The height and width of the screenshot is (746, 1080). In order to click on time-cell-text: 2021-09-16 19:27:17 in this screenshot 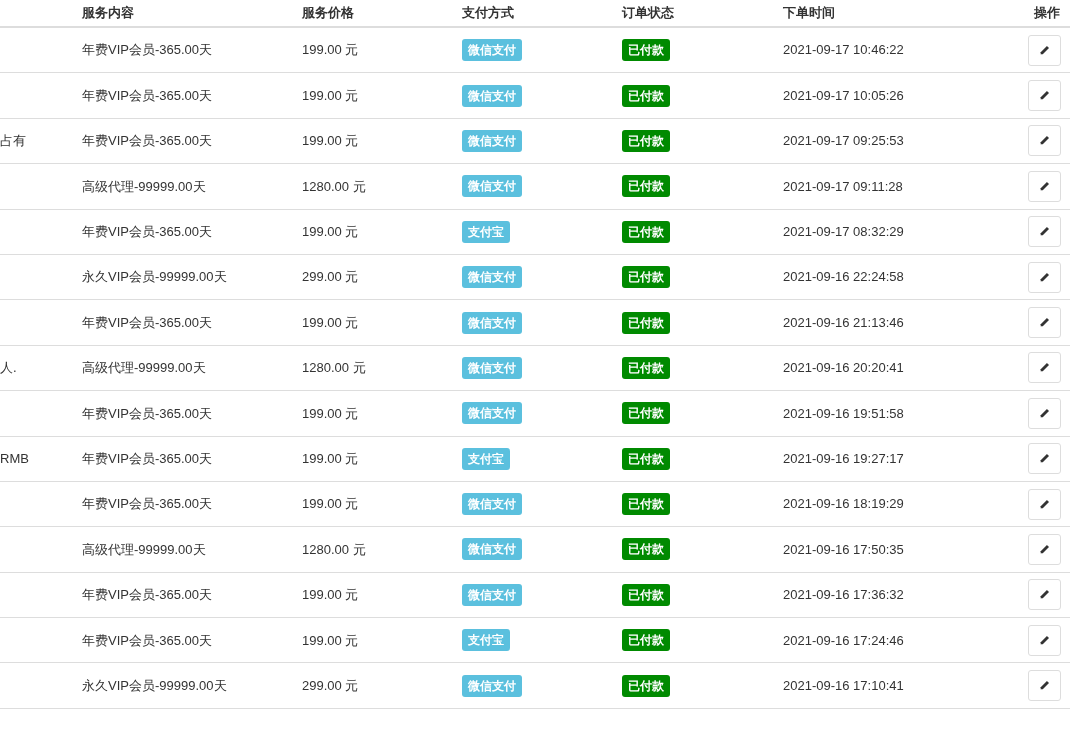, I will do `click(844, 458)`.